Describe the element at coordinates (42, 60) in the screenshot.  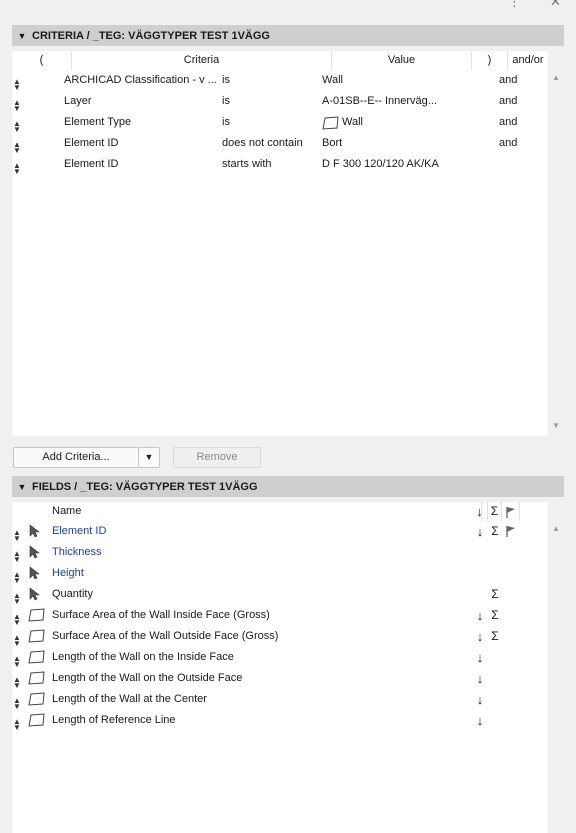
I see `col-open-paren: (` at that location.